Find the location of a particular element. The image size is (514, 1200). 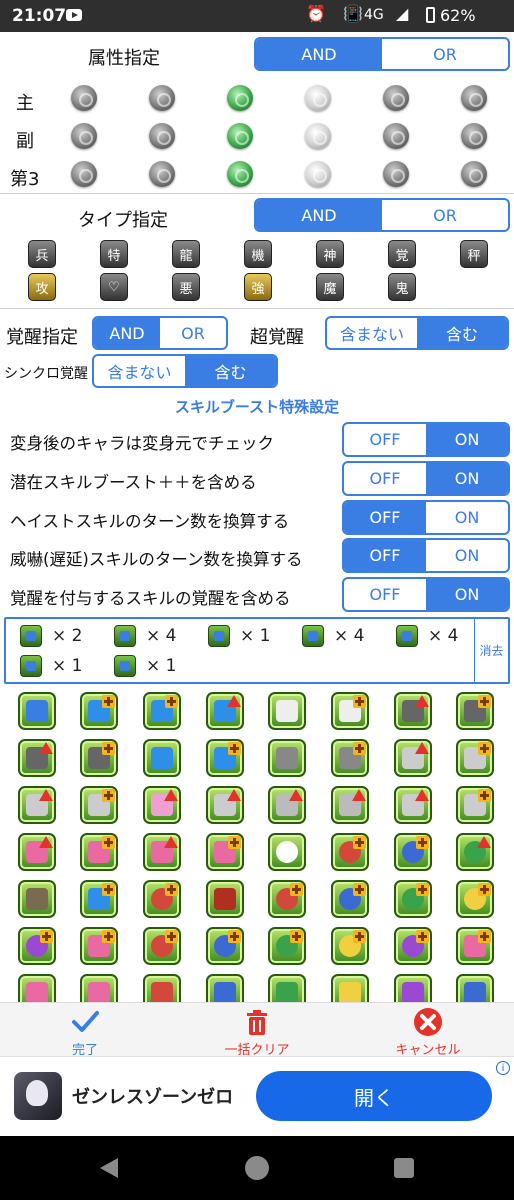

ad-open-button: 開く is located at coordinates (374, 1096).